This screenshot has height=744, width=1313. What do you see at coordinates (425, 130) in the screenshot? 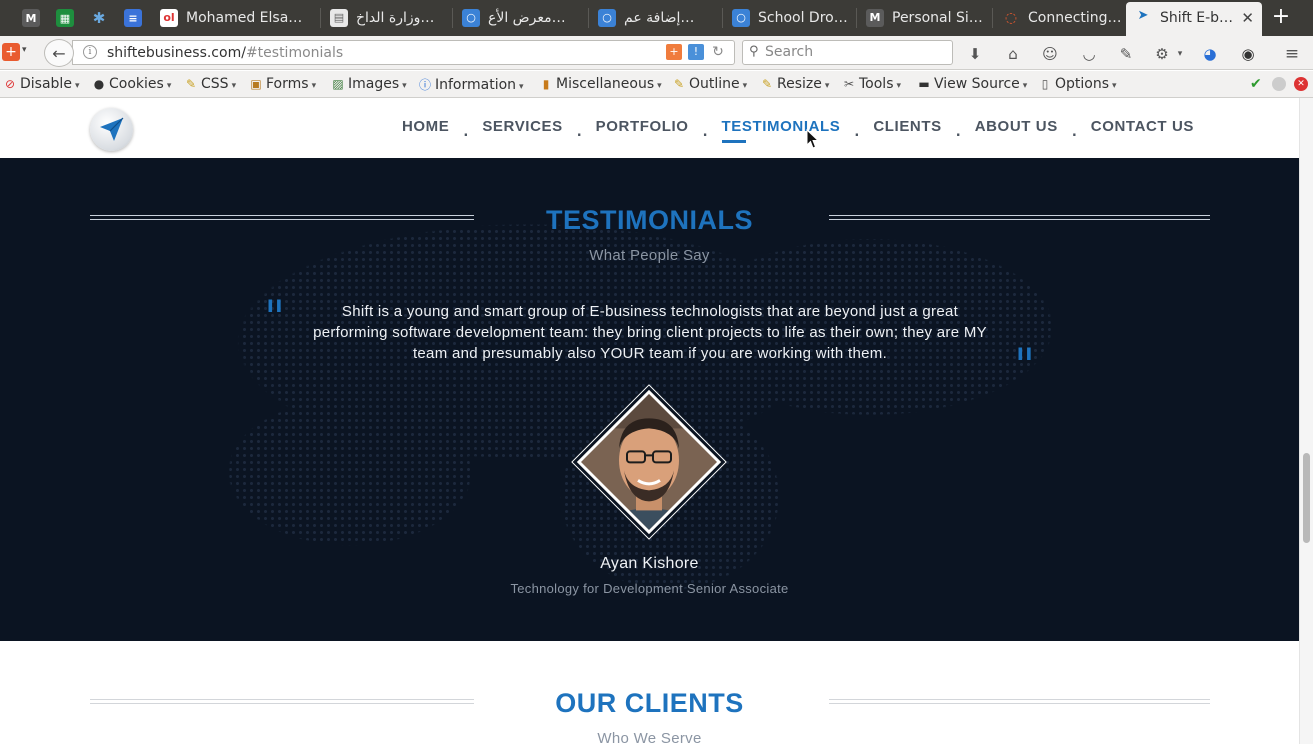
I see `nav-home: HOME` at bounding box center [425, 130].